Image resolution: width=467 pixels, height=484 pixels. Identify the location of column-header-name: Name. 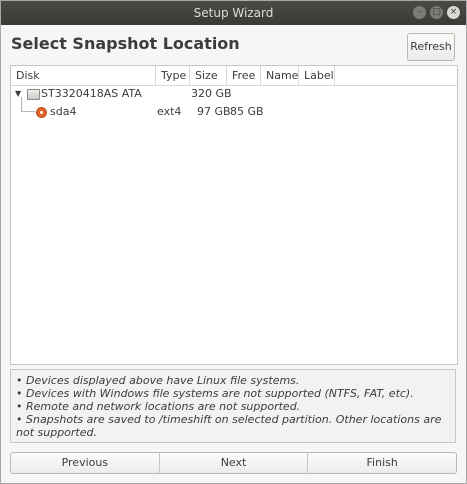
(280, 75).